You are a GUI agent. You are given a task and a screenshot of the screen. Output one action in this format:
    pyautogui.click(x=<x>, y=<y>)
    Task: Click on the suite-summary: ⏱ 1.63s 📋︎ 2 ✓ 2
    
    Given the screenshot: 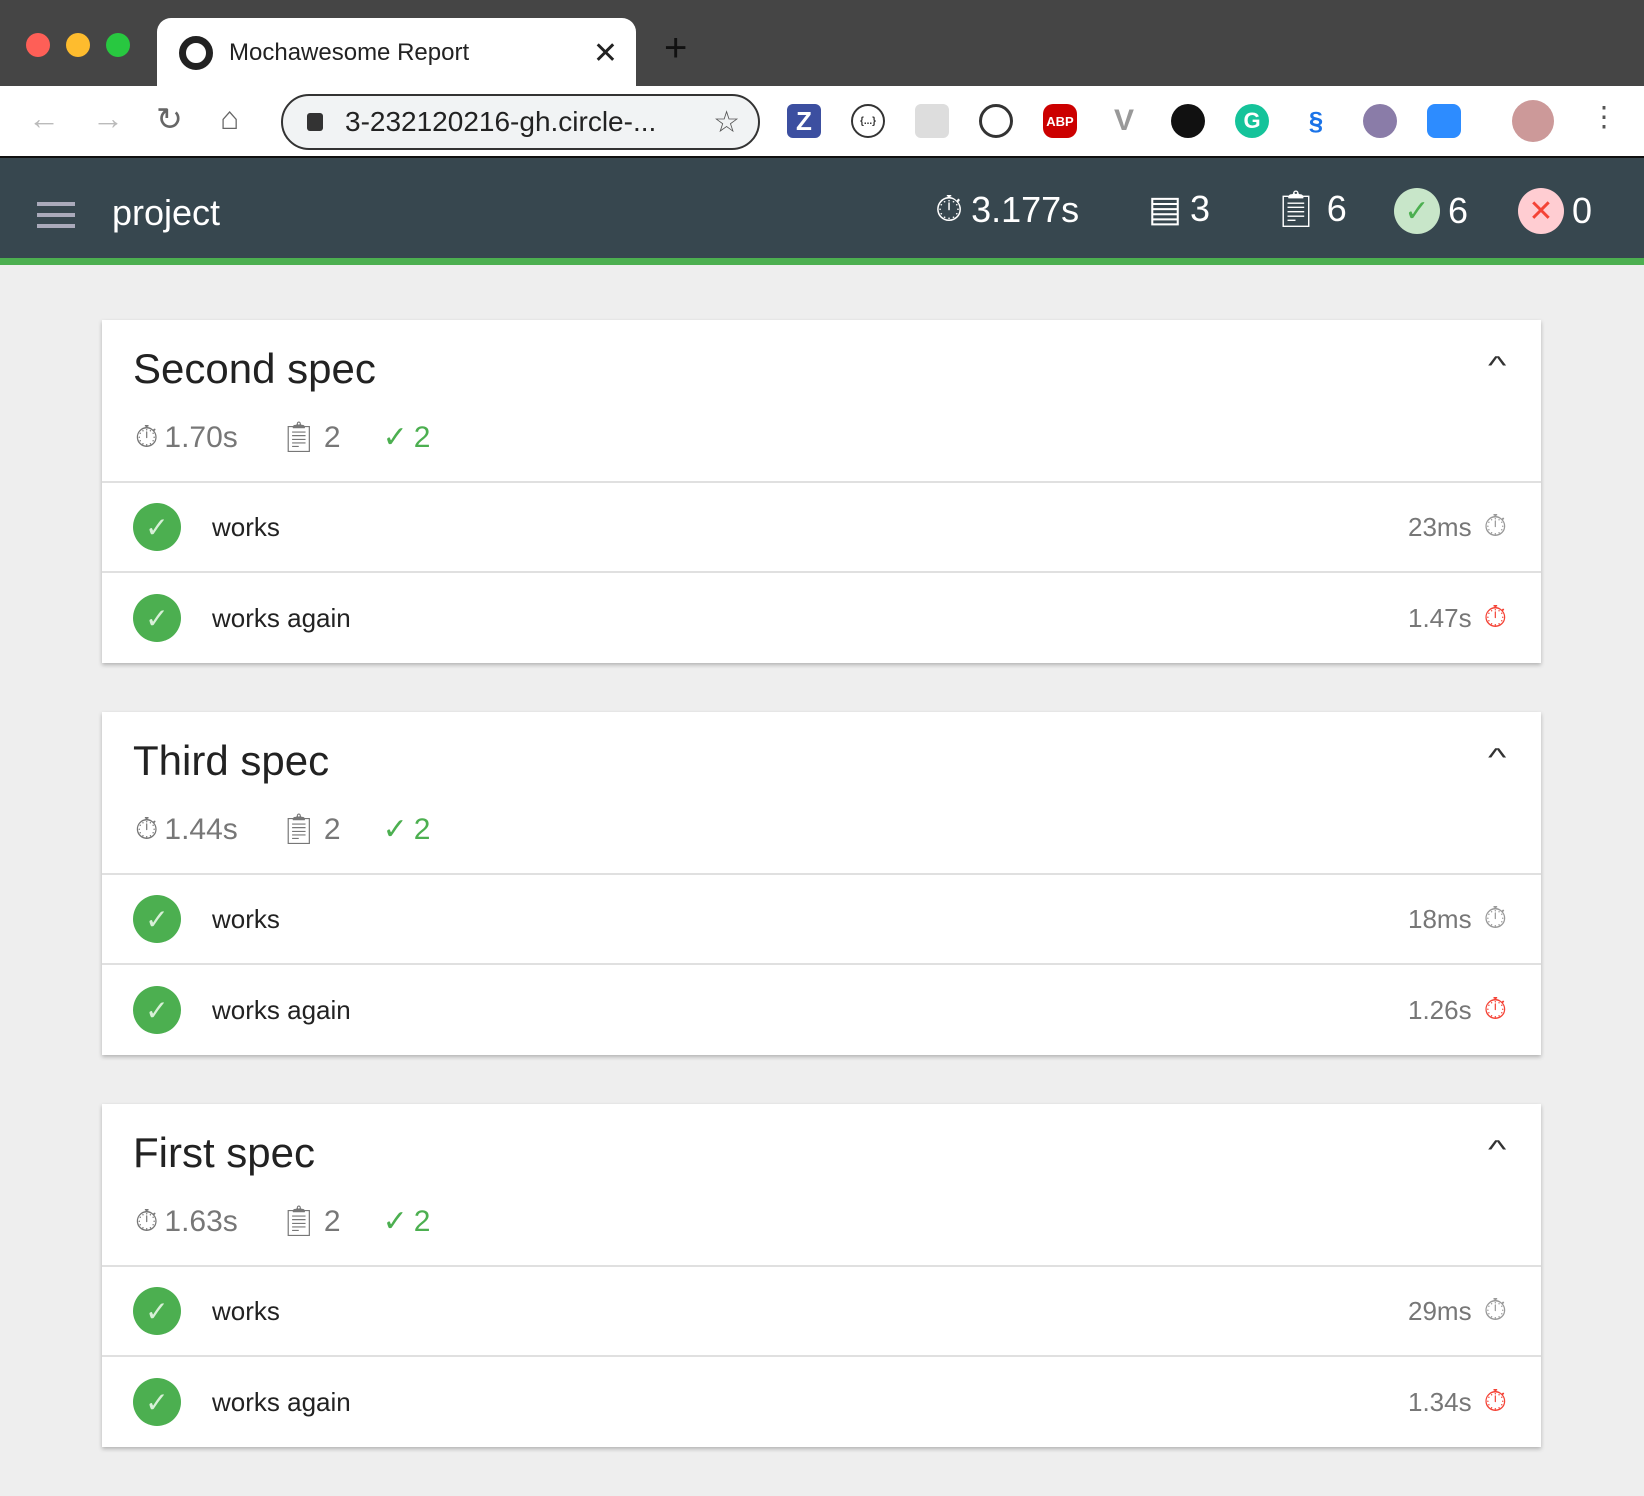 What is the action you would take?
    pyautogui.click(x=303, y=1221)
    